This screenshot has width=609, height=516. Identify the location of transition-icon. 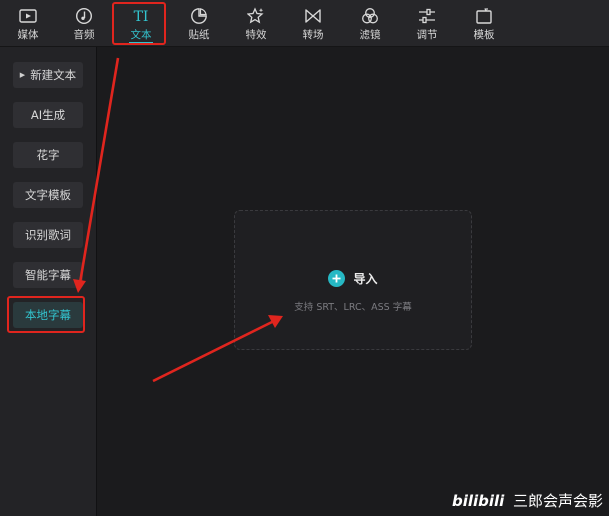
(313, 16).